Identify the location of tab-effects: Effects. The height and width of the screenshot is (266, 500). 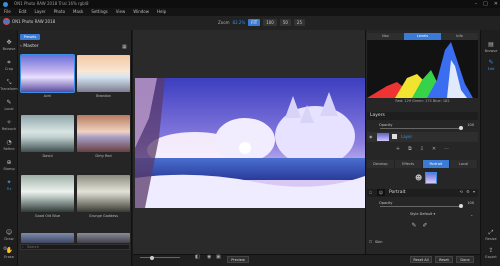
(408, 164).